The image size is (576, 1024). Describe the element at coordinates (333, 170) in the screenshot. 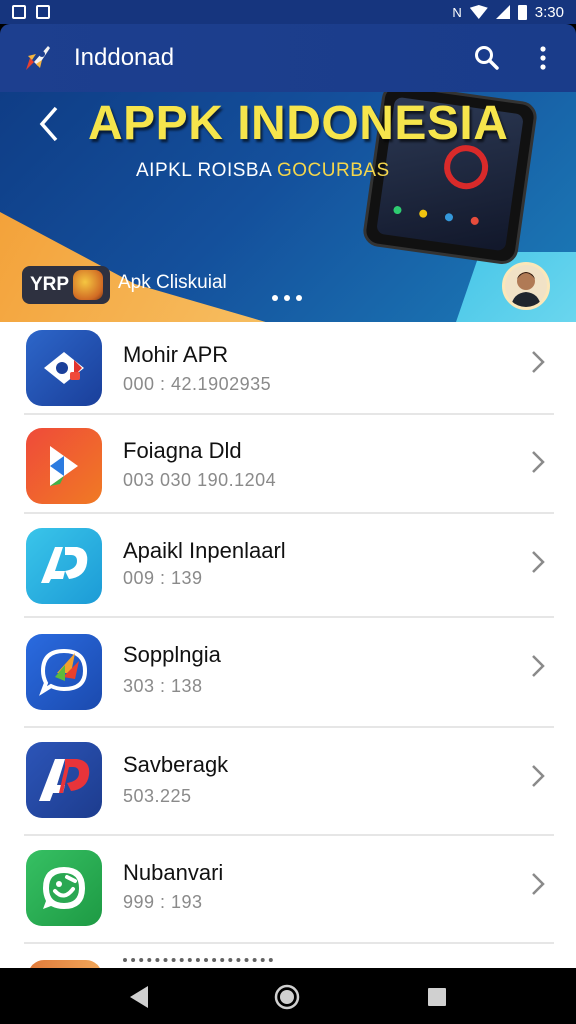

I see `banner-subtitle-highlight: GOCURBAS` at that location.